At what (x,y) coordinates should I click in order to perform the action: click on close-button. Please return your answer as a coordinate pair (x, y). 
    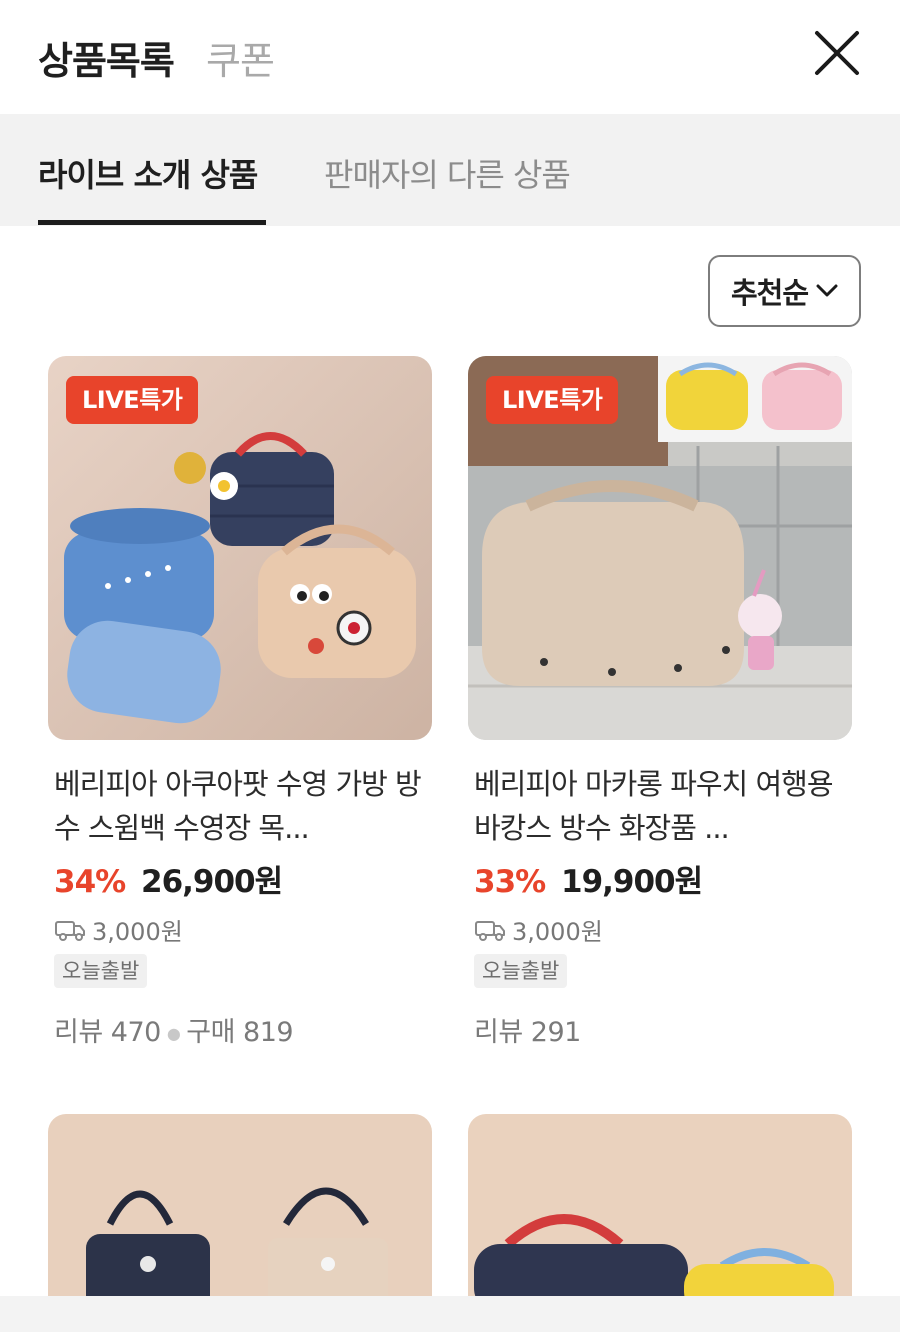
    Looking at the image, I should click on (837, 53).